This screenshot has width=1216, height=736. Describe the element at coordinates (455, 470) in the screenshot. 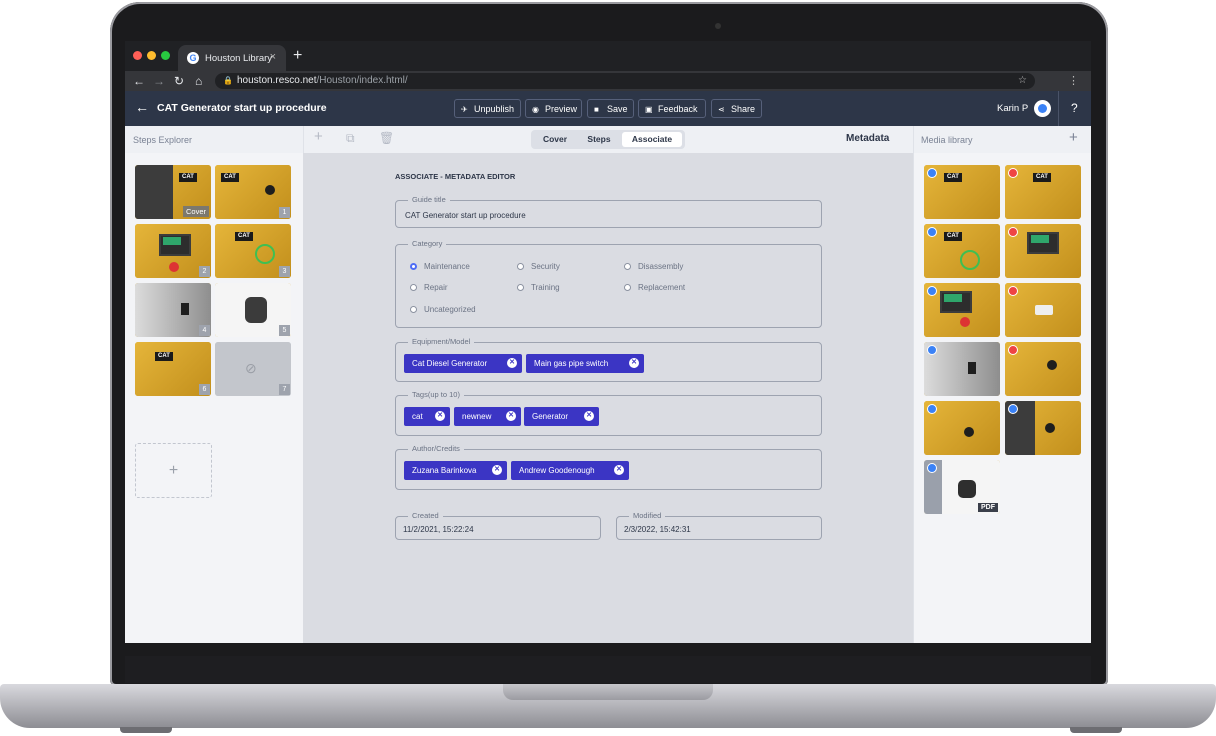

I see `author-chip: Zuzana Barinkova ✕` at that location.